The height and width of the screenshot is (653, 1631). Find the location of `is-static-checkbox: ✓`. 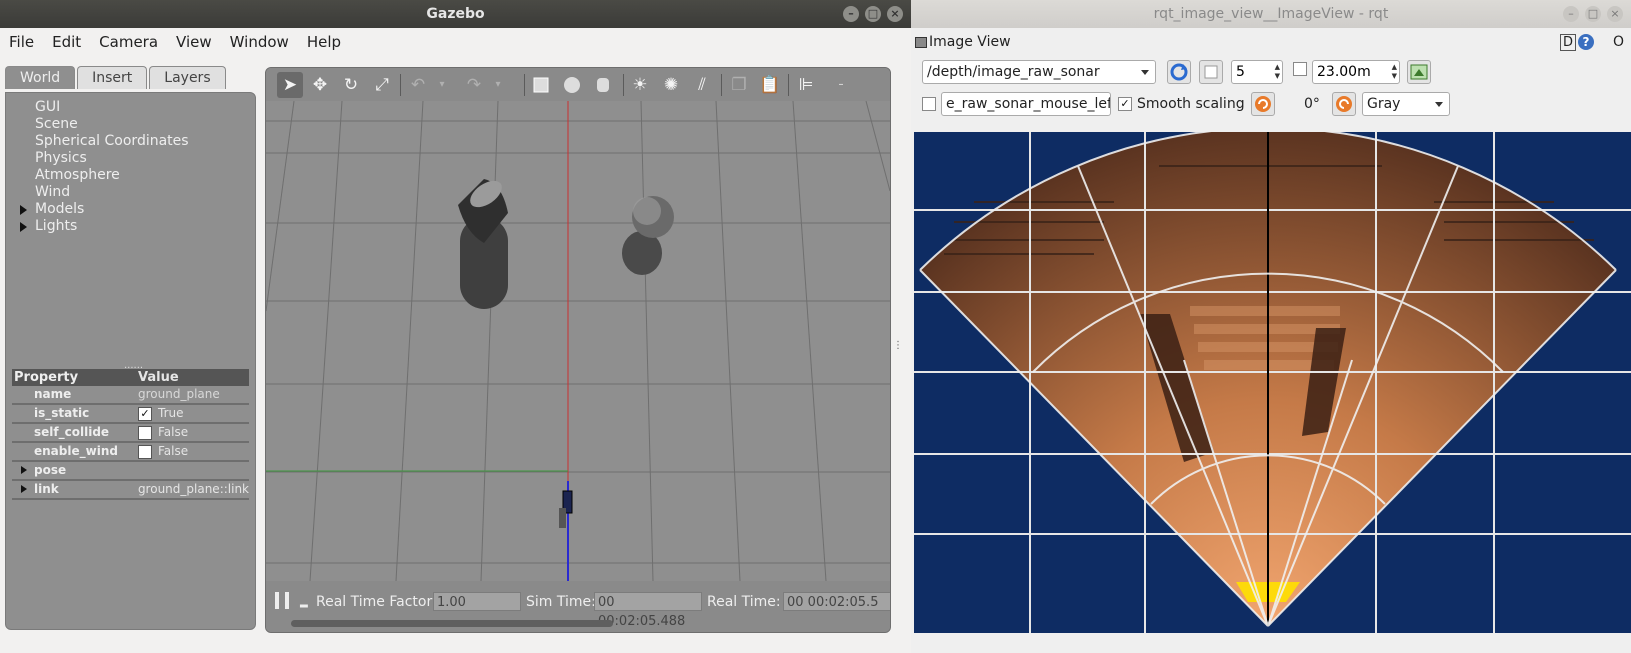

is-static-checkbox: ✓ is located at coordinates (145, 413).